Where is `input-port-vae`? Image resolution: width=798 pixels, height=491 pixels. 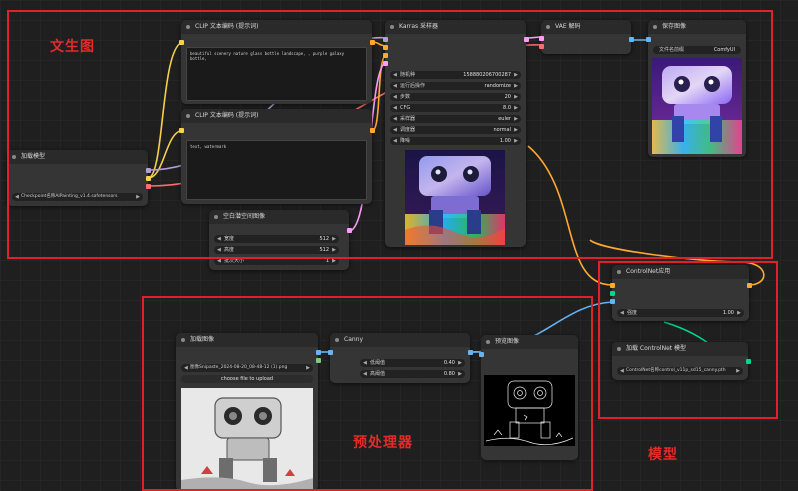
input-port-vae is located at coordinates (541, 46).